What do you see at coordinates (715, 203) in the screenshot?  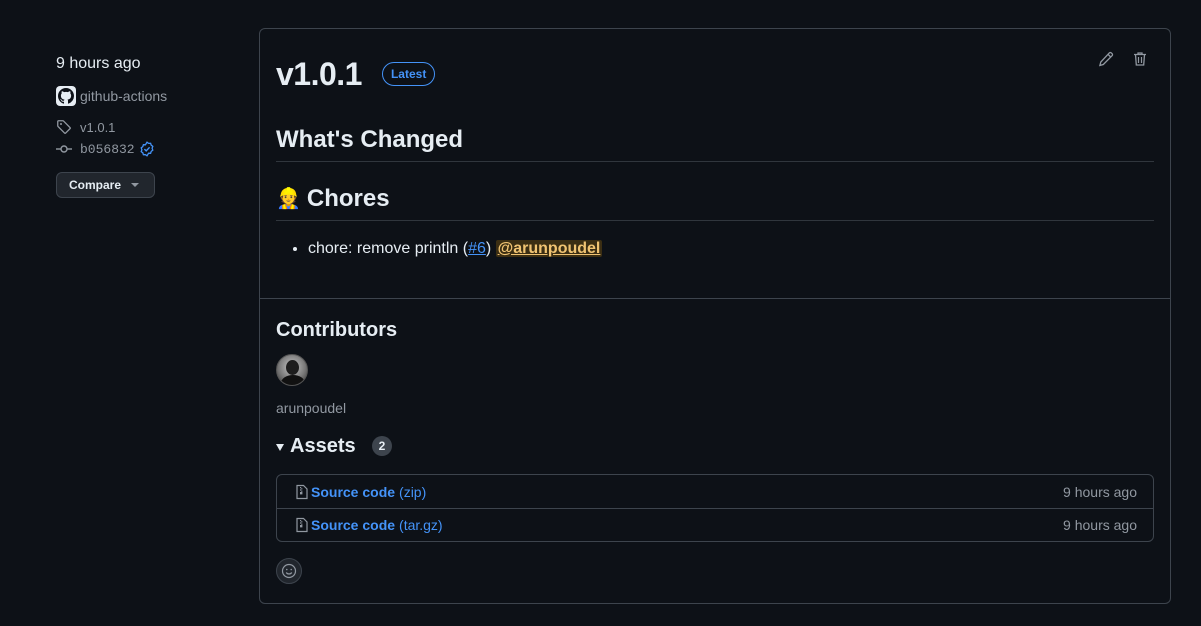 I see `chores-heading: 👷 Chores` at bounding box center [715, 203].